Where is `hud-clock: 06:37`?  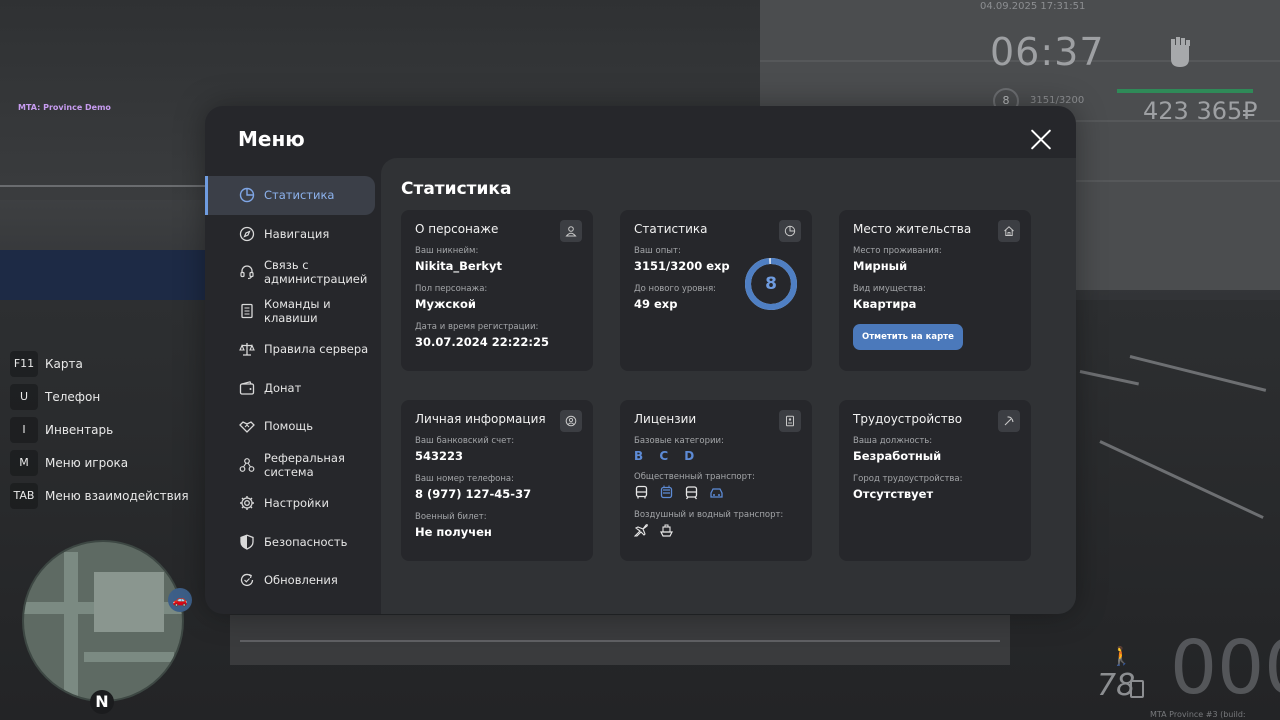 hud-clock: 06:37 is located at coordinates (1047, 52).